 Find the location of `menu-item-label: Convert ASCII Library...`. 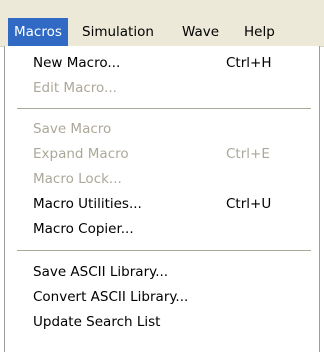

menu-item-label: Convert ASCII Library... is located at coordinates (111, 297).